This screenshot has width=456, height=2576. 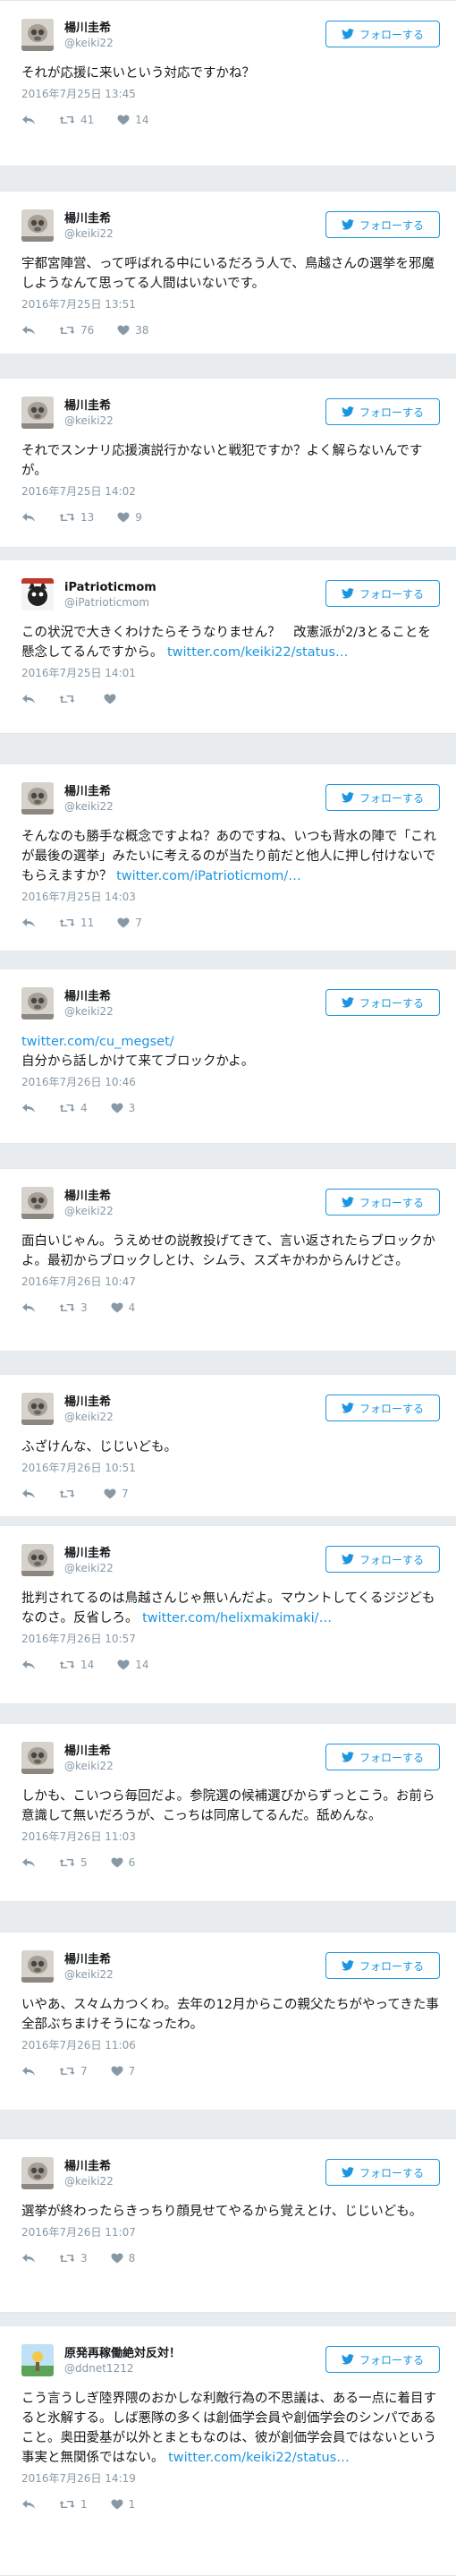 What do you see at coordinates (129, 517) in the screenshot?
I see `like-button: 9` at bounding box center [129, 517].